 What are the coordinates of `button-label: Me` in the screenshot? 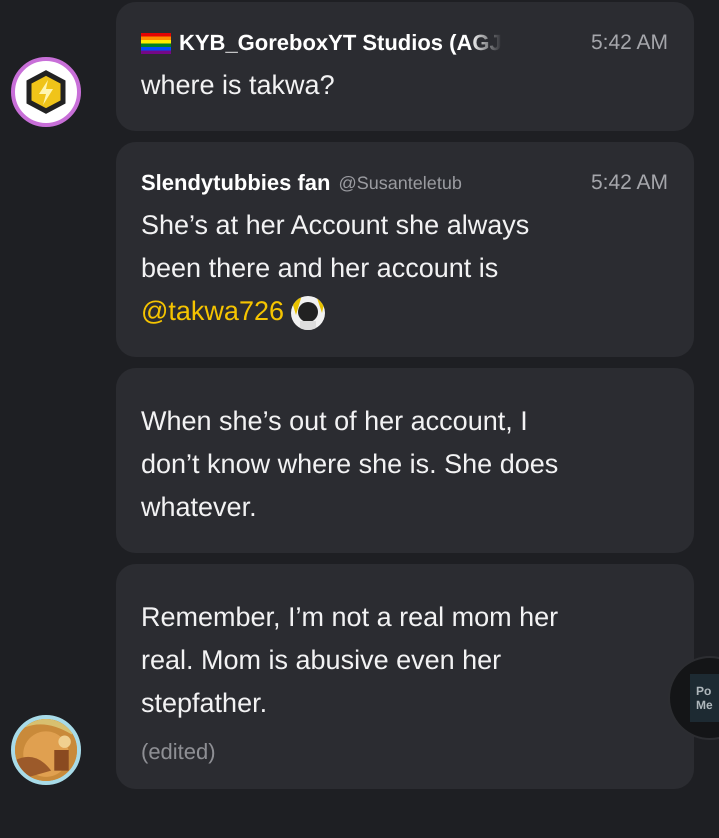 It's located at (704, 705).